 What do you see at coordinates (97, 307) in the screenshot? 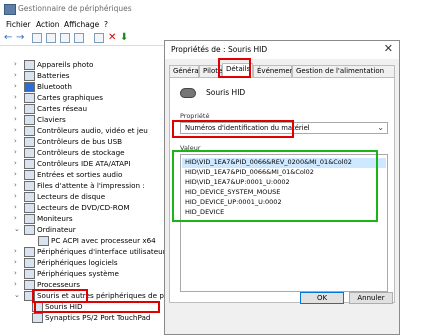
I see `highlight-synaptics` at bounding box center [97, 307].